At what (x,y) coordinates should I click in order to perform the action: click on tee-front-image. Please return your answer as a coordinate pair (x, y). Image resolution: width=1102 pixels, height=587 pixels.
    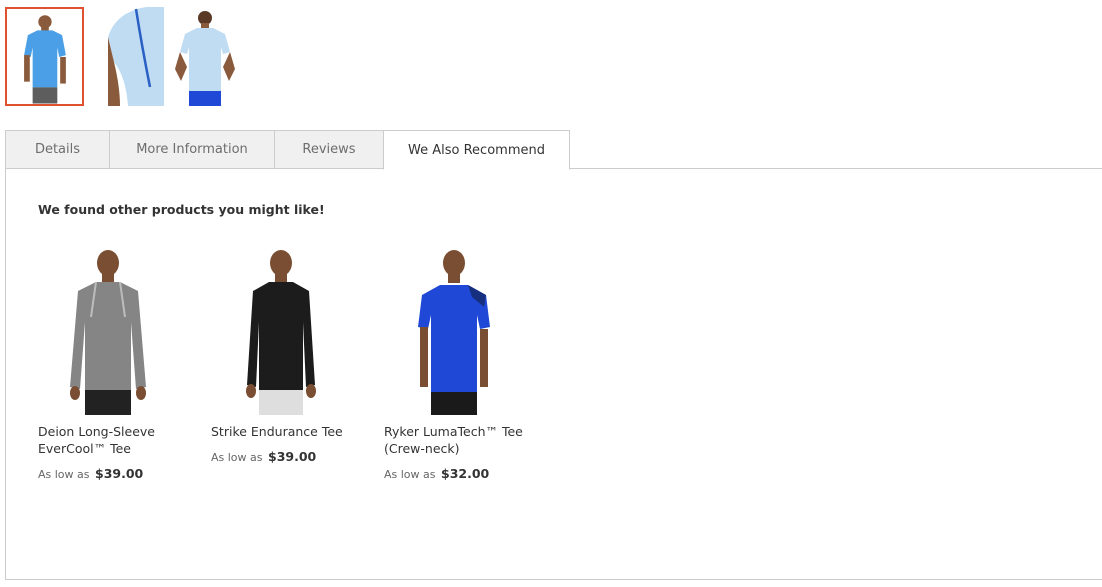
    Looking at the image, I should click on (44, 56).